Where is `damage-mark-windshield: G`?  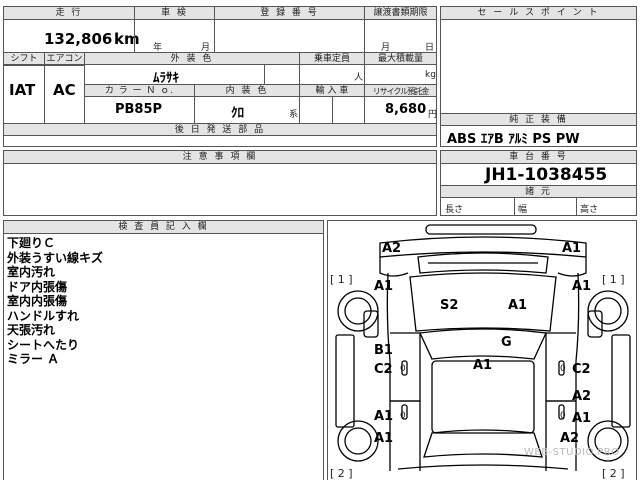 damage-mark-windshield: G is located at coordinates (506, 342).